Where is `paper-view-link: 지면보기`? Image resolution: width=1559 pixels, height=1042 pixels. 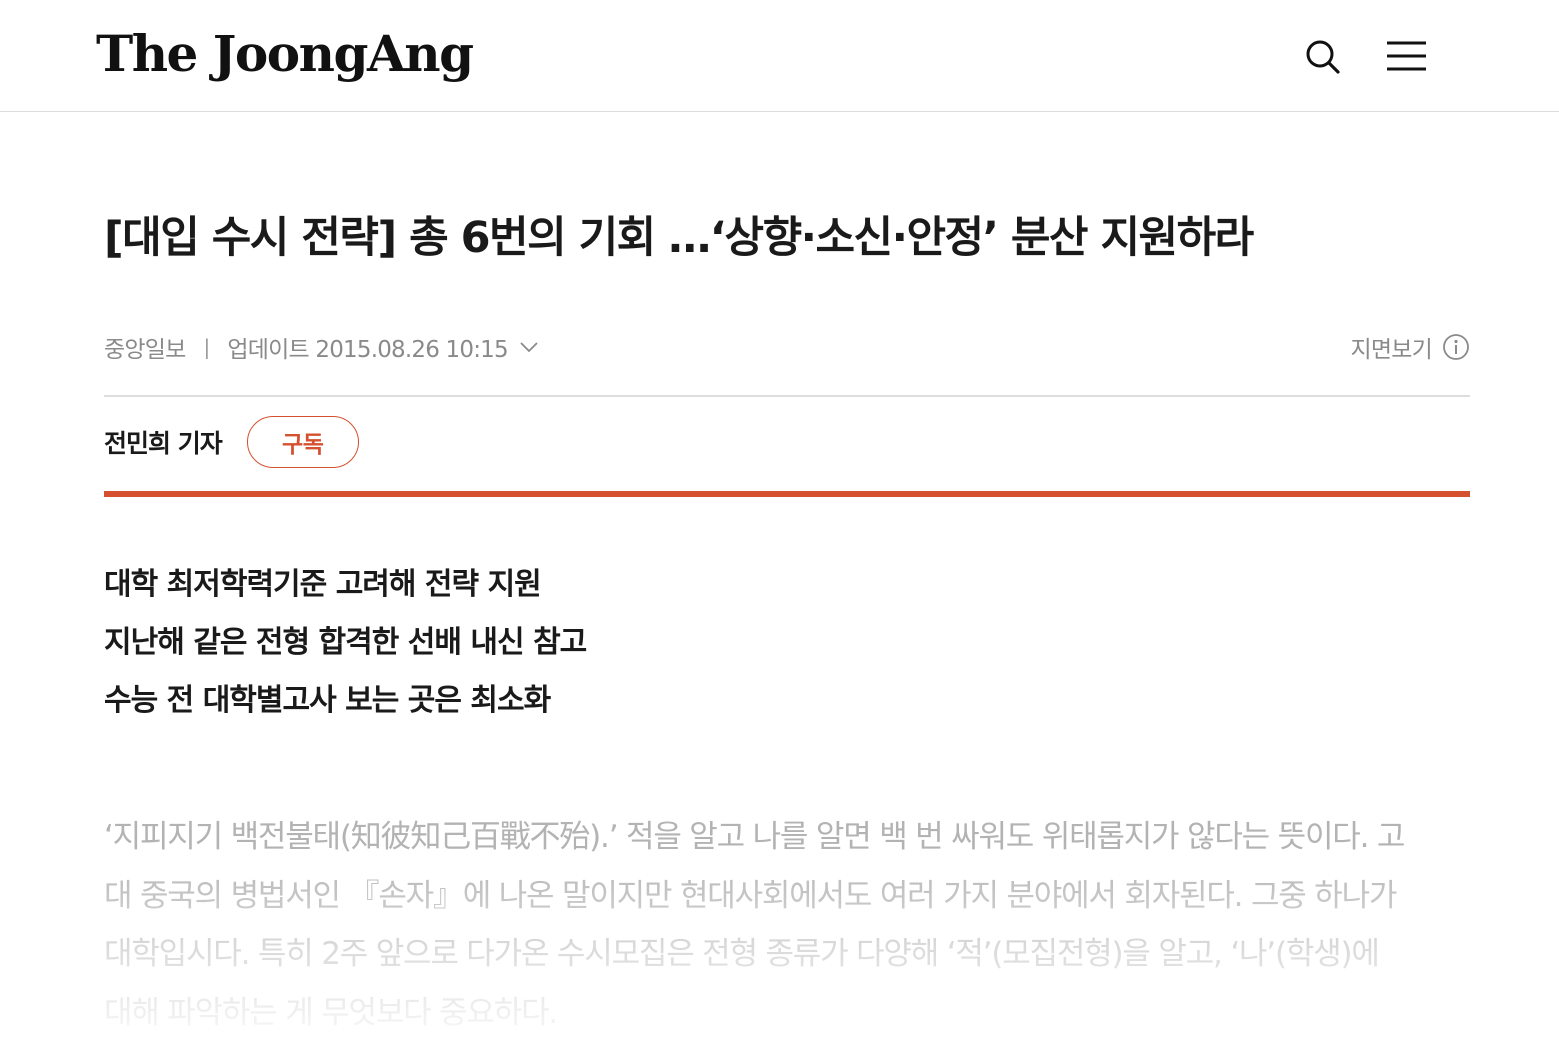
paper-view-link: 지면보기 is located at coordinates (1410, 347).